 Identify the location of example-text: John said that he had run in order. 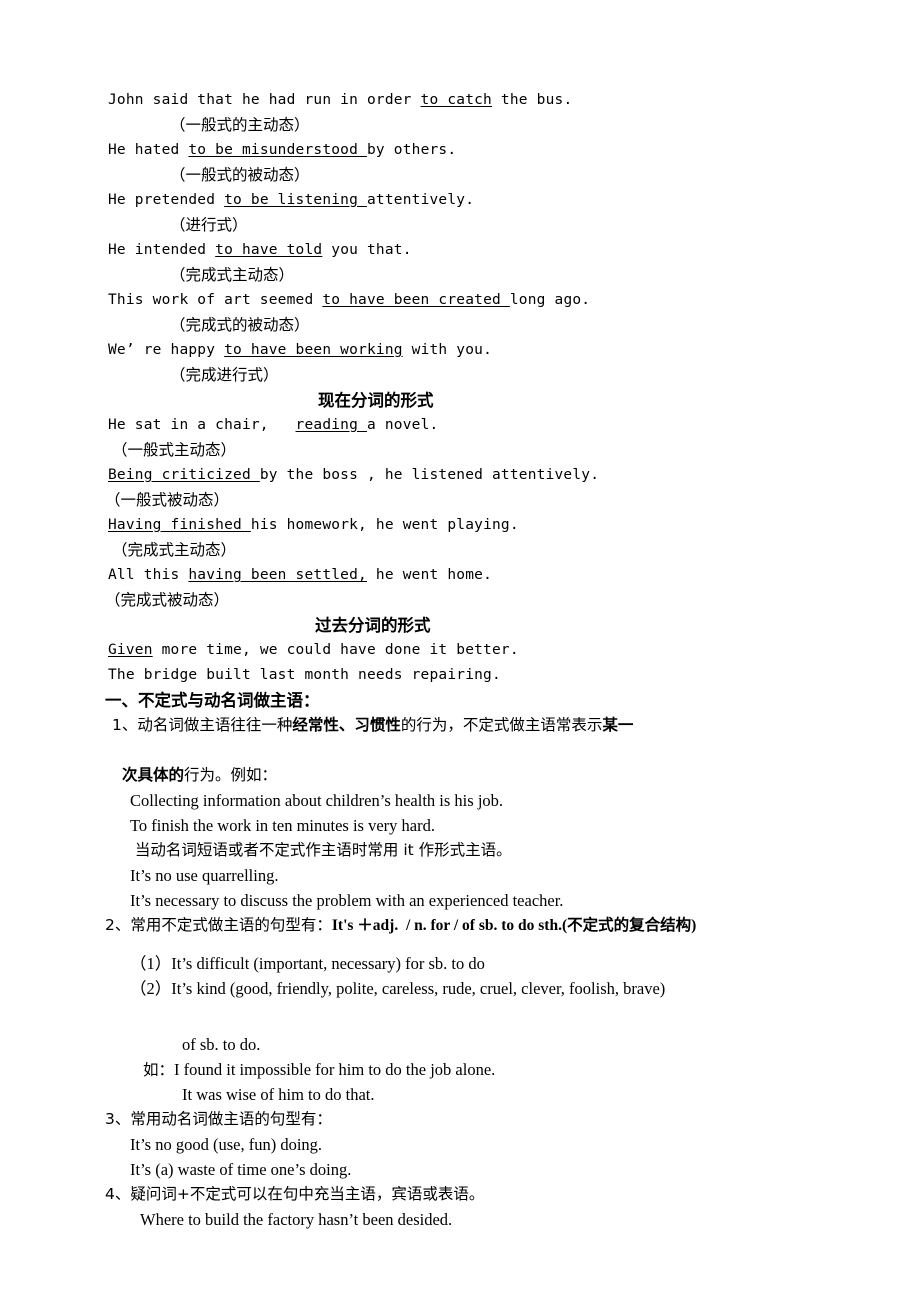
(264, 100).